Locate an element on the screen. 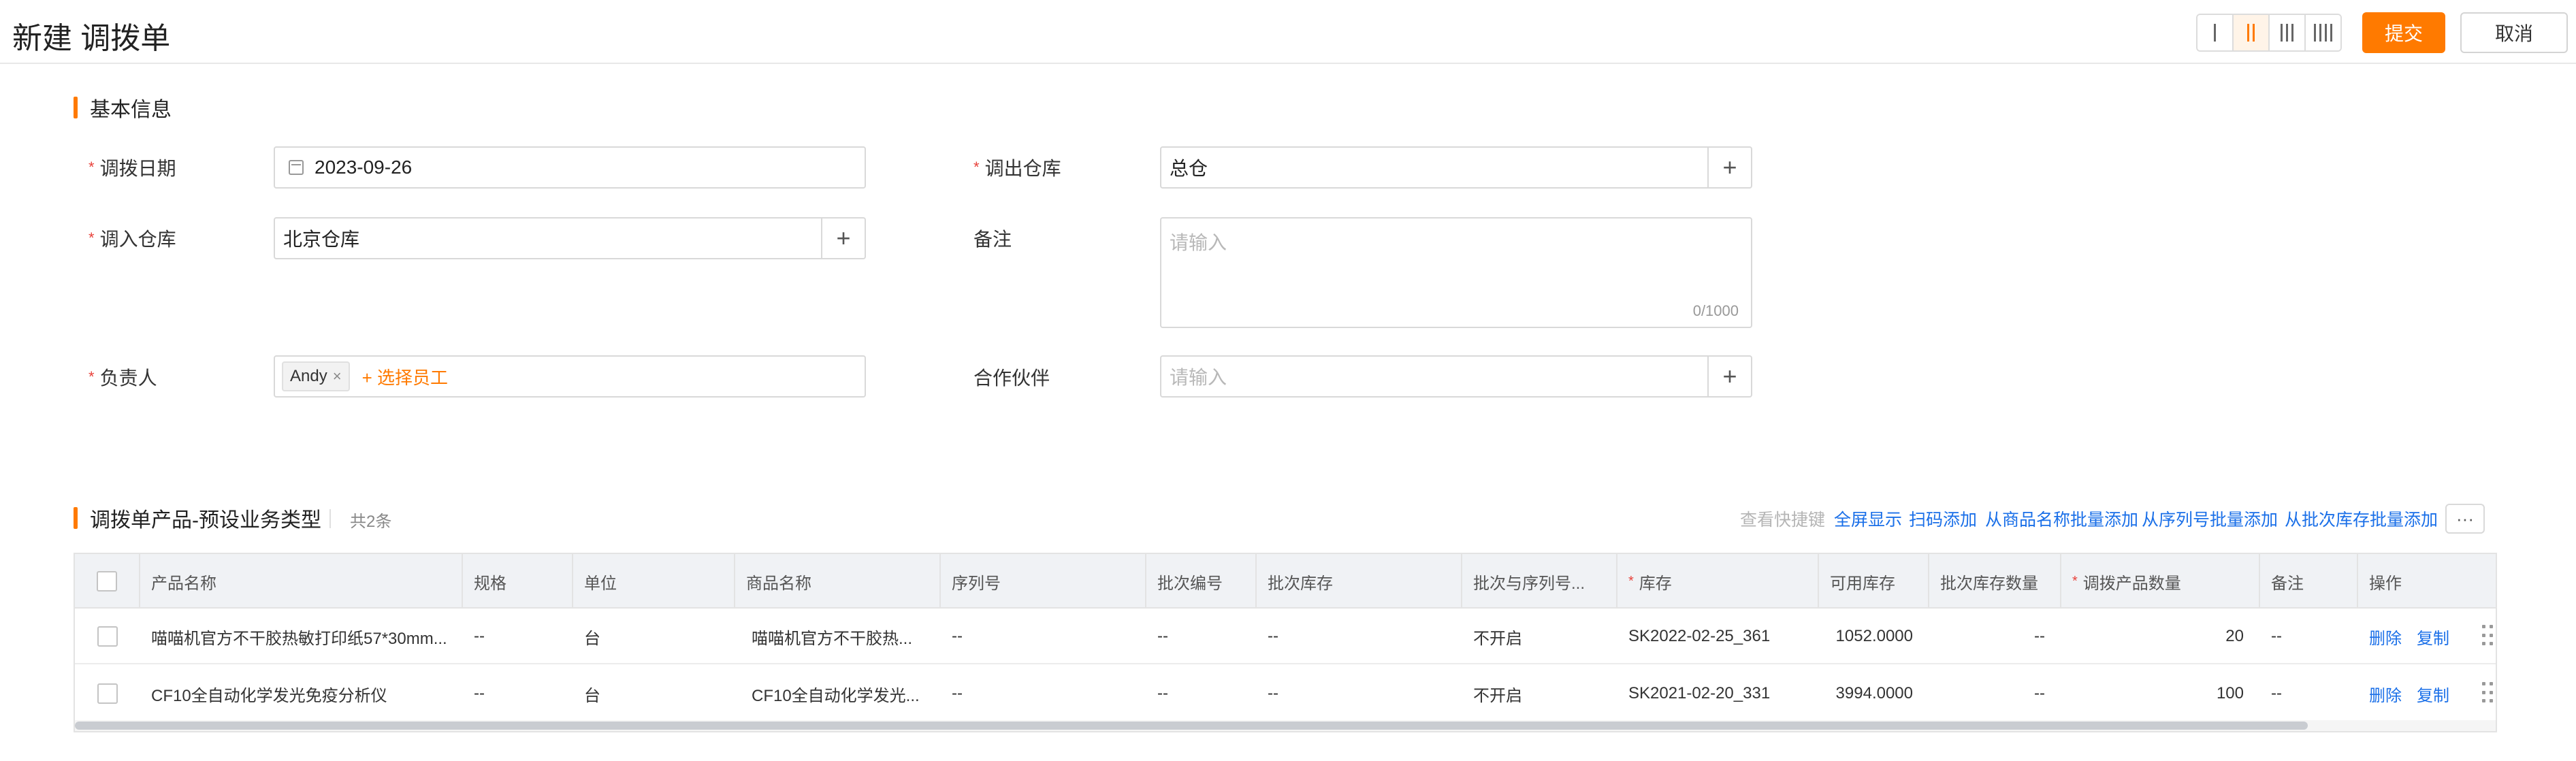 Image resolution: width=2576 pixels, height=761 pixels. horizontal-scrollbar is located at coordinates (1286, 725).